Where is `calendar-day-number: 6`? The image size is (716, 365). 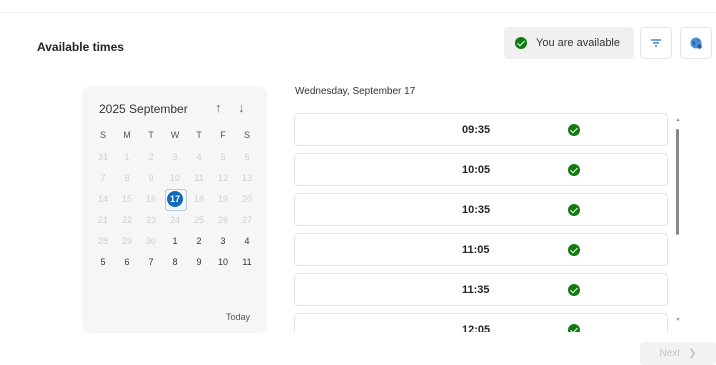
calendar-day-number: 6 is located at coordinates (247, 156).